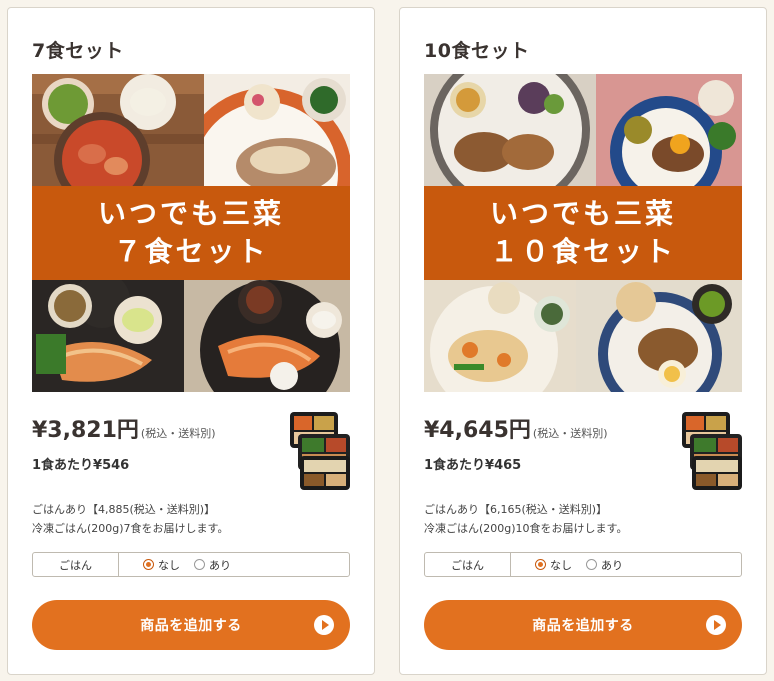 The width and height of the screenshot is (774, 681). What do you see at coordinates (124, 509) in the screenshot?
I see `rice-price-line: ごはんあり【4,885(税込・送料別)】` at bounding box center [124, 509].